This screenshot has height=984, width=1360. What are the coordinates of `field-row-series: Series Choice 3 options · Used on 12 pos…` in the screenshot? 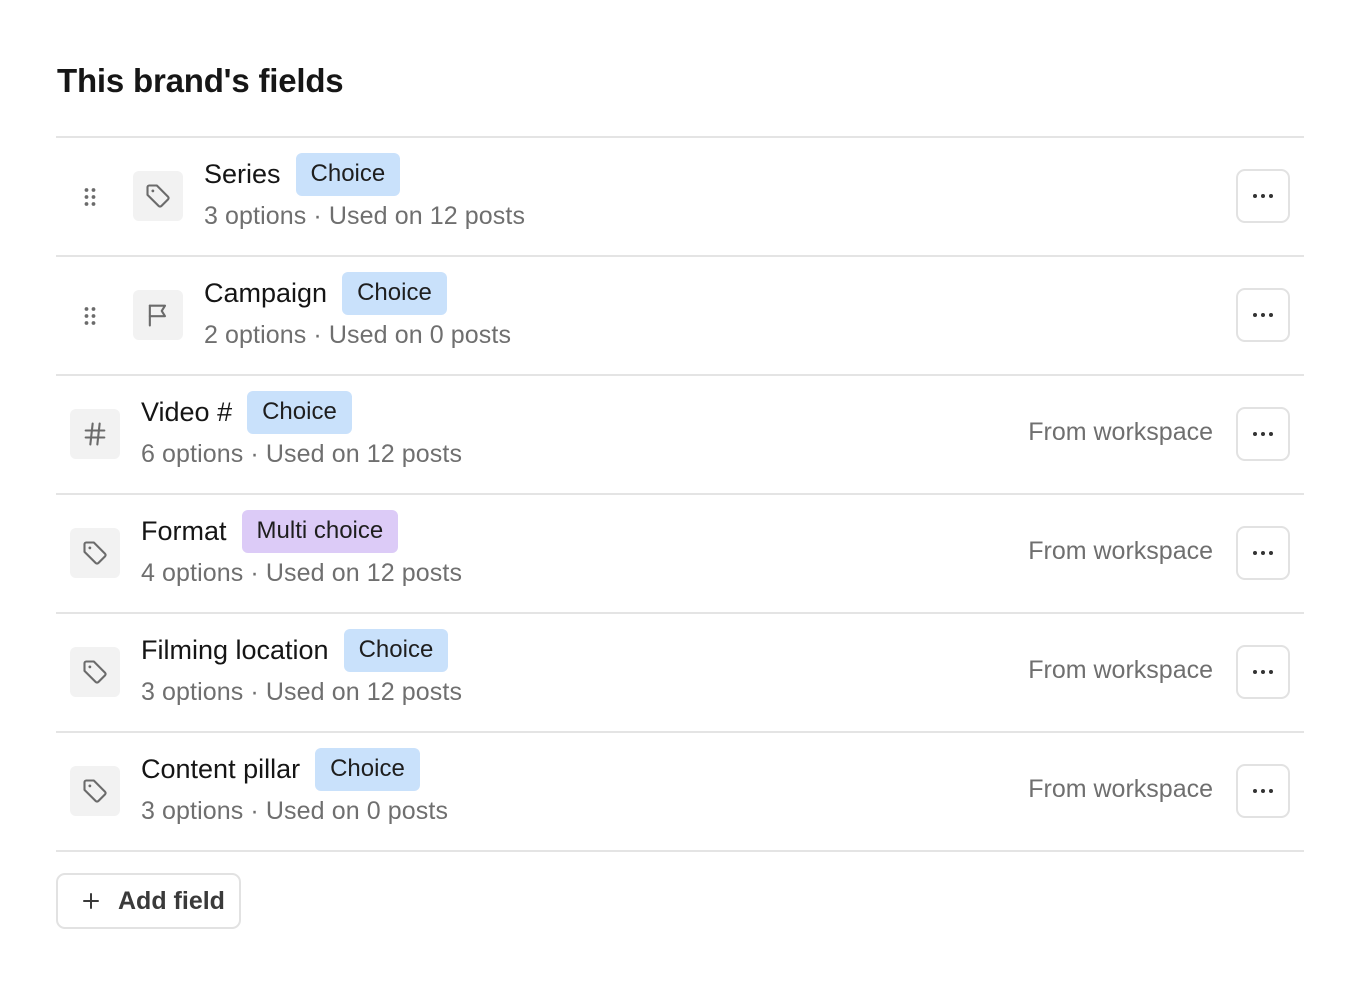 It's located at (680, 197).